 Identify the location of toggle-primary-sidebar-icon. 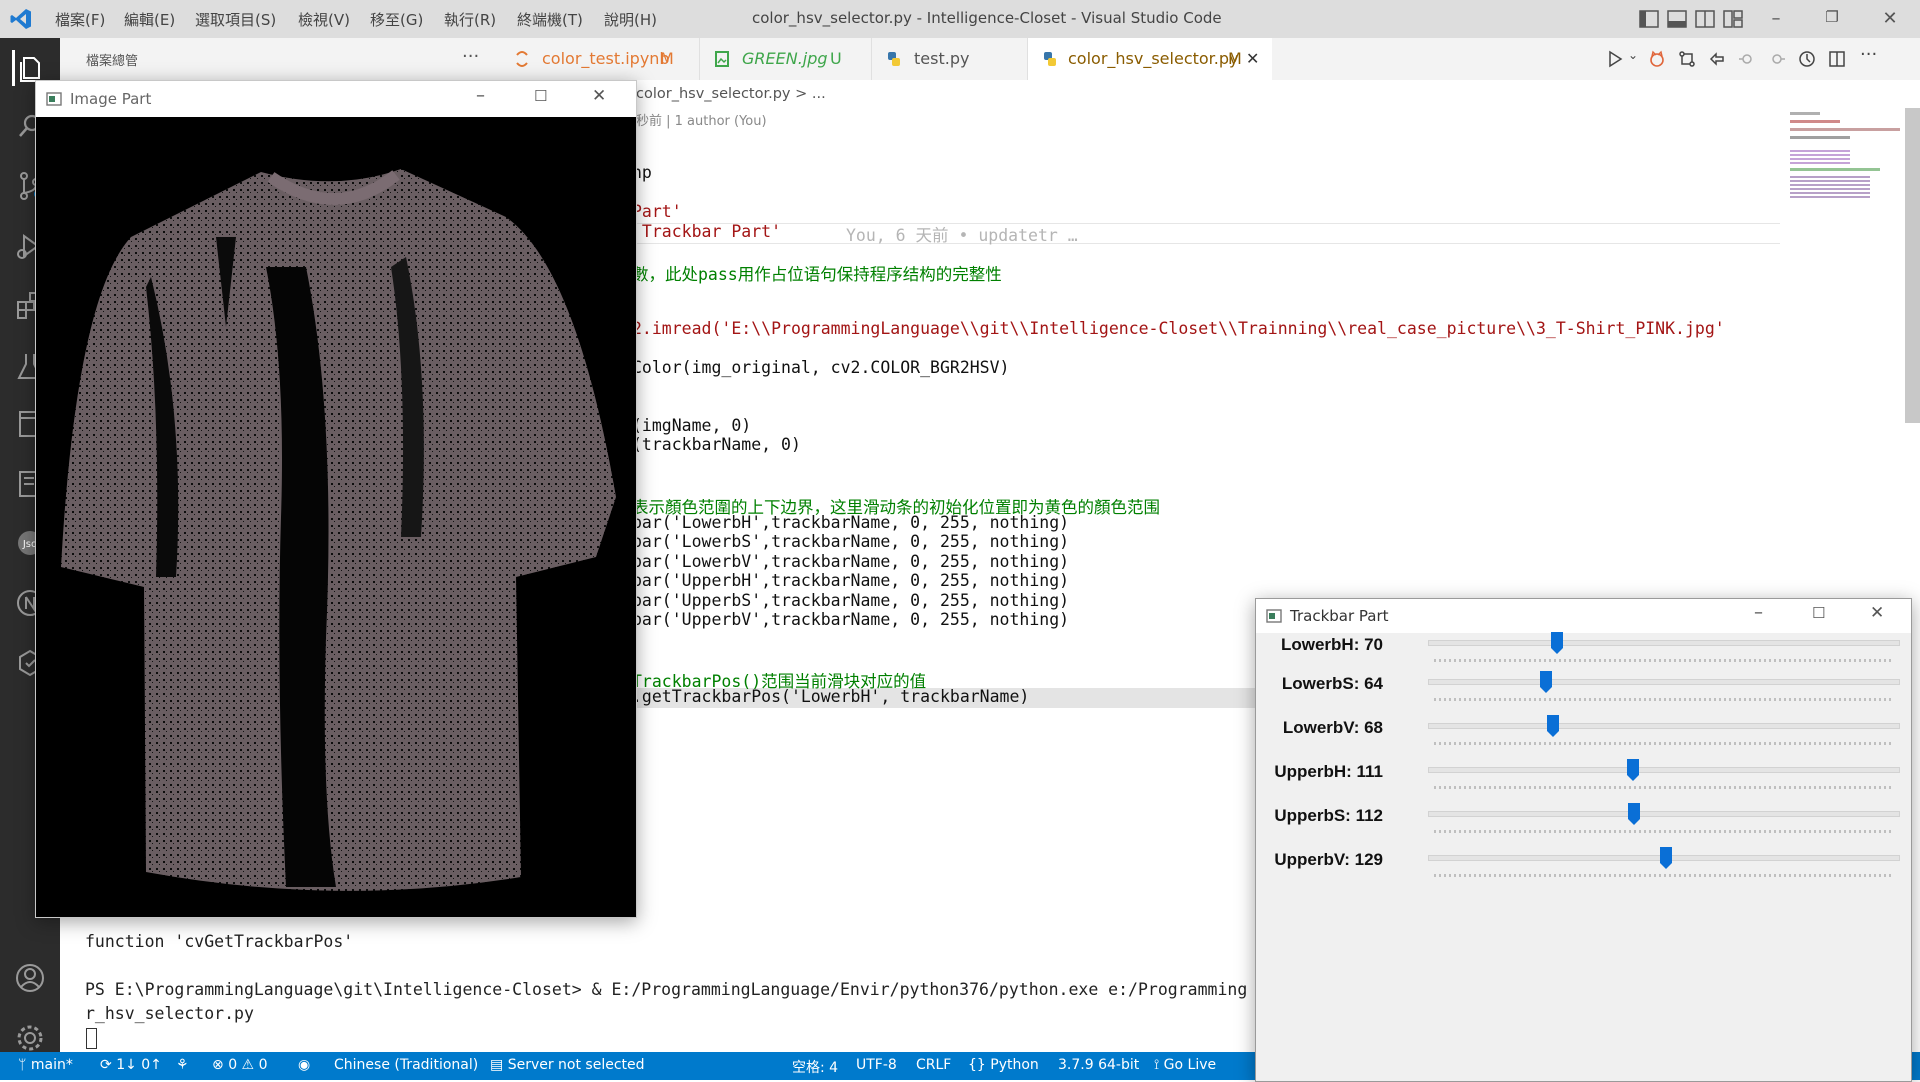
(1649, 19).